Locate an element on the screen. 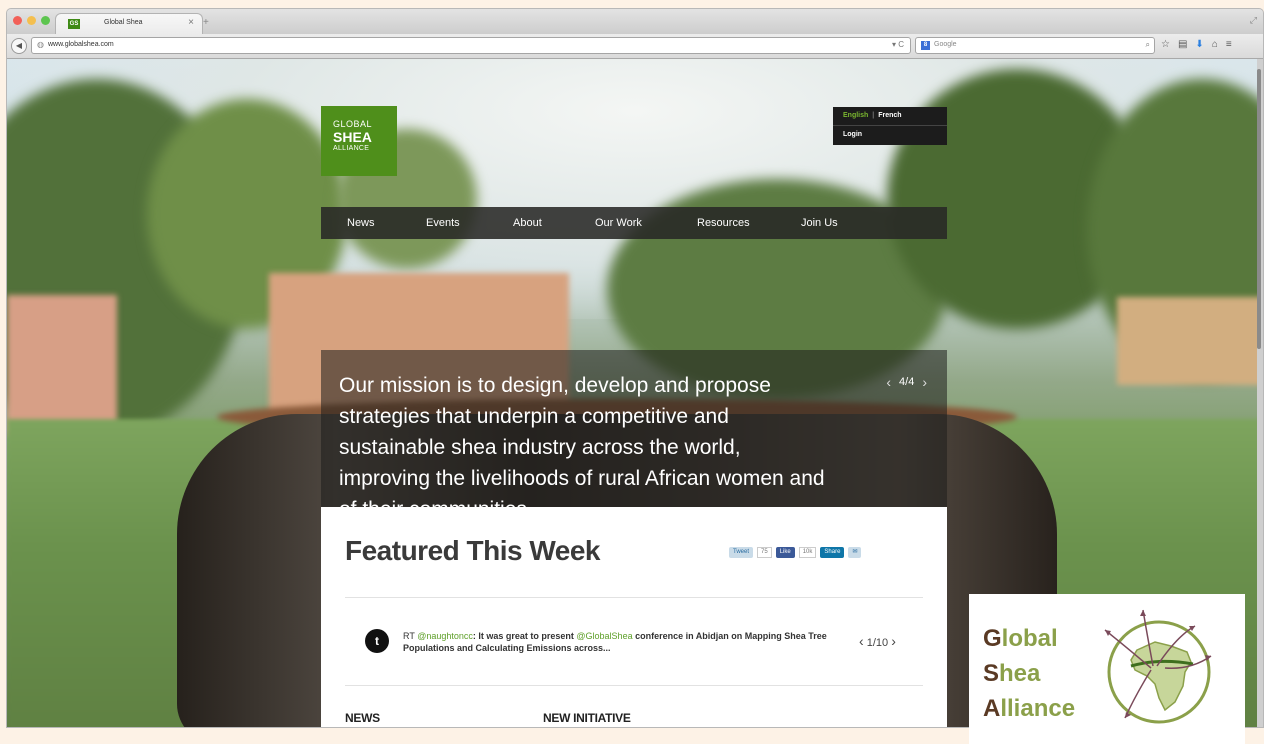 This screenshot has height=744, width=1264. slider-counter: 4/4 is located at coordinates (907, 382).